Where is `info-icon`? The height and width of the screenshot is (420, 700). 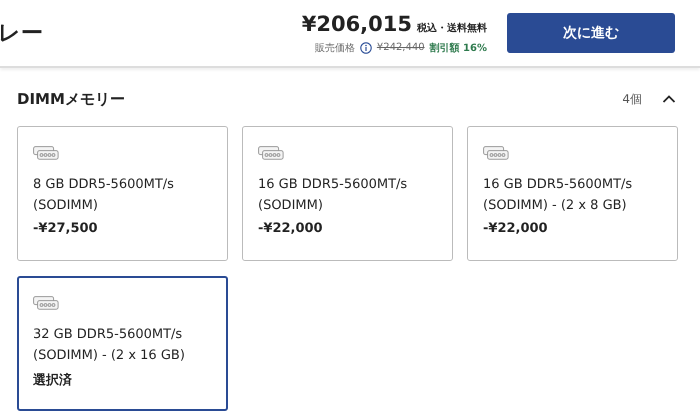 info-icon is located at coordinates (366, 48).